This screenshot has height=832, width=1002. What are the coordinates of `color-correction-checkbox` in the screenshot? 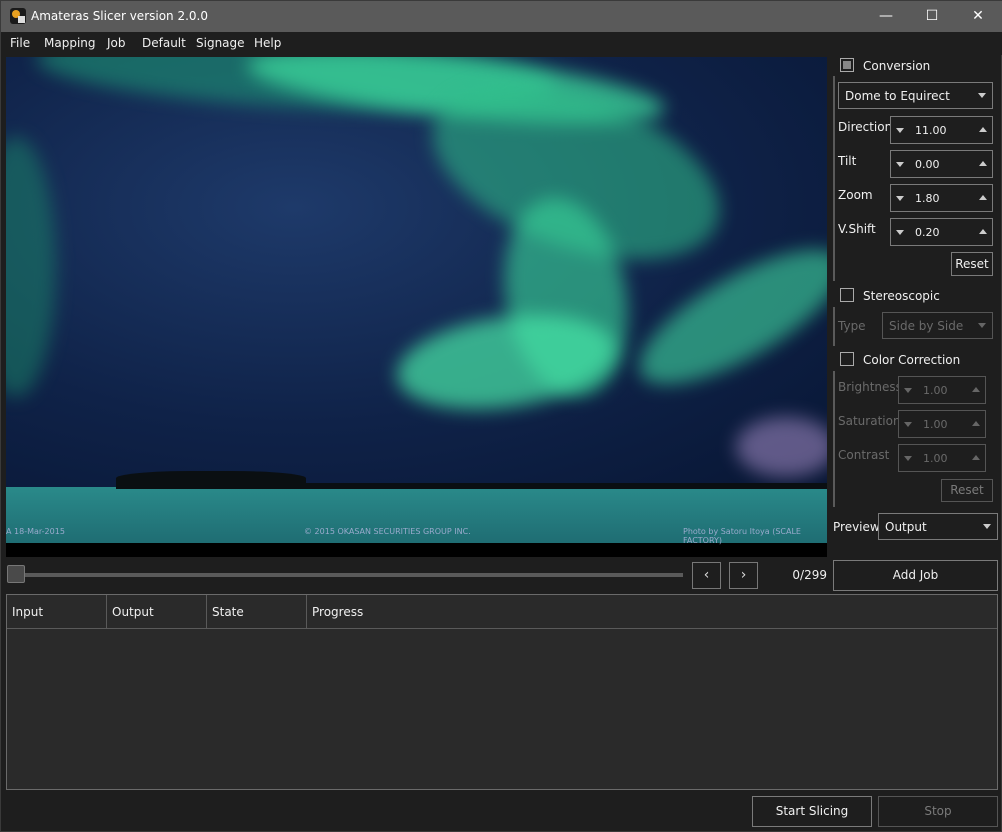 It's located at (847, 359).